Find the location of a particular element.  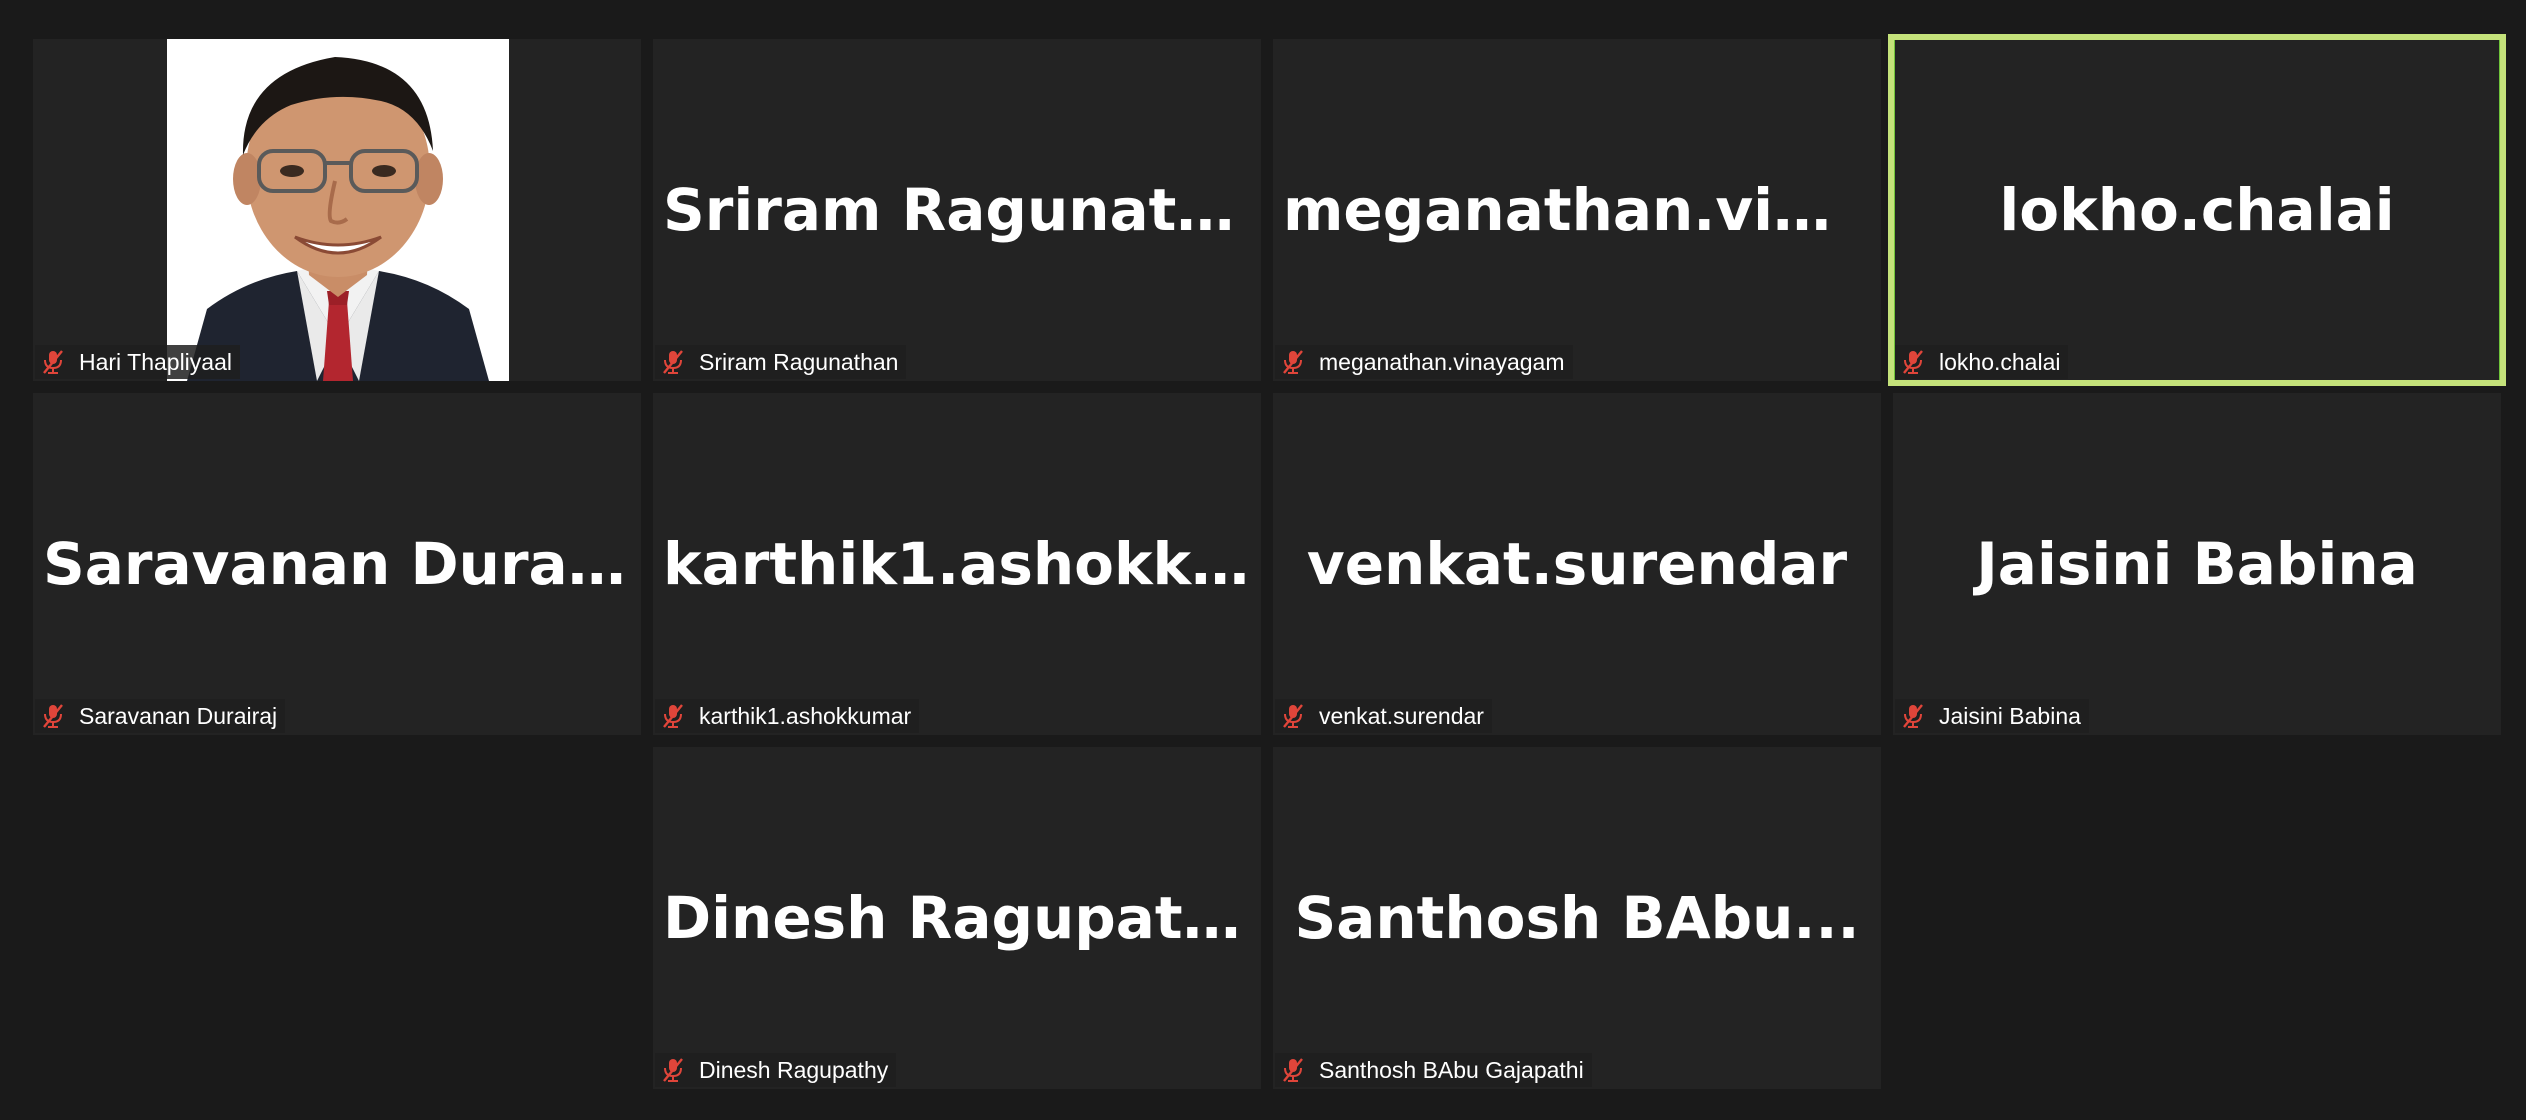

participant-name-label: lokho.chalai is located at coordinates (1982, 362).